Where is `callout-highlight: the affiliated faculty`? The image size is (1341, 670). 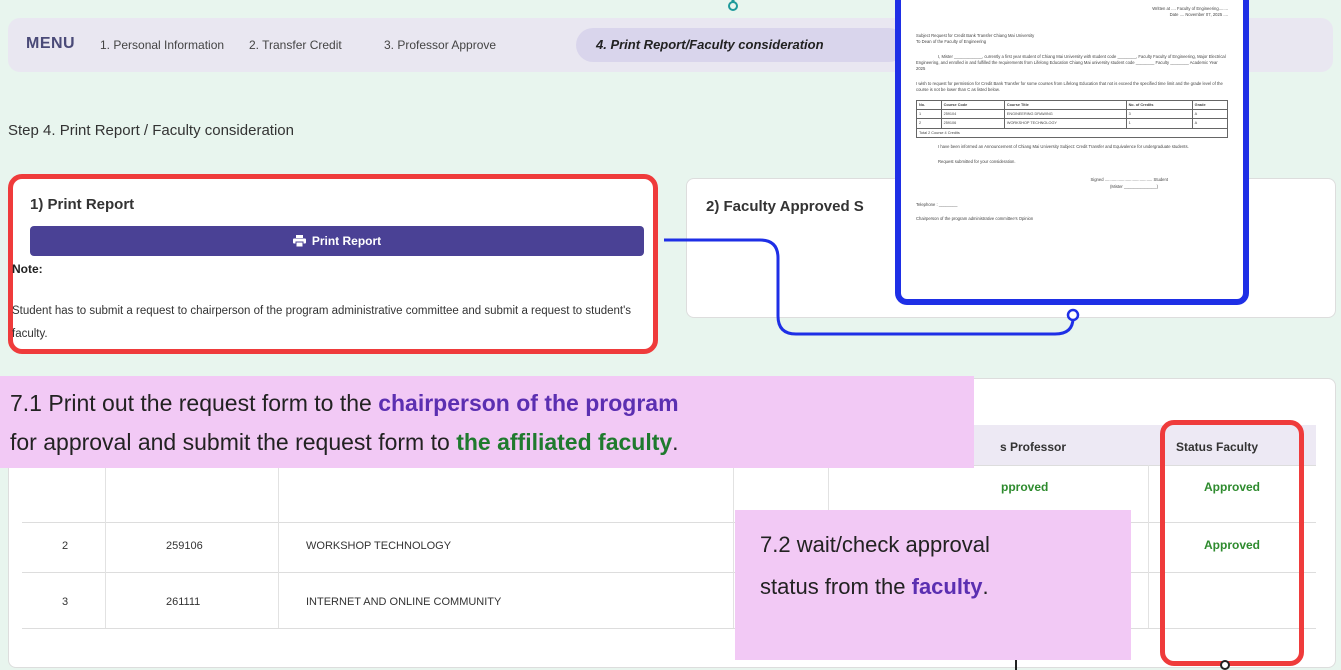 callout-highlight: the affiliated faculty is located at coordinates (564, 442).